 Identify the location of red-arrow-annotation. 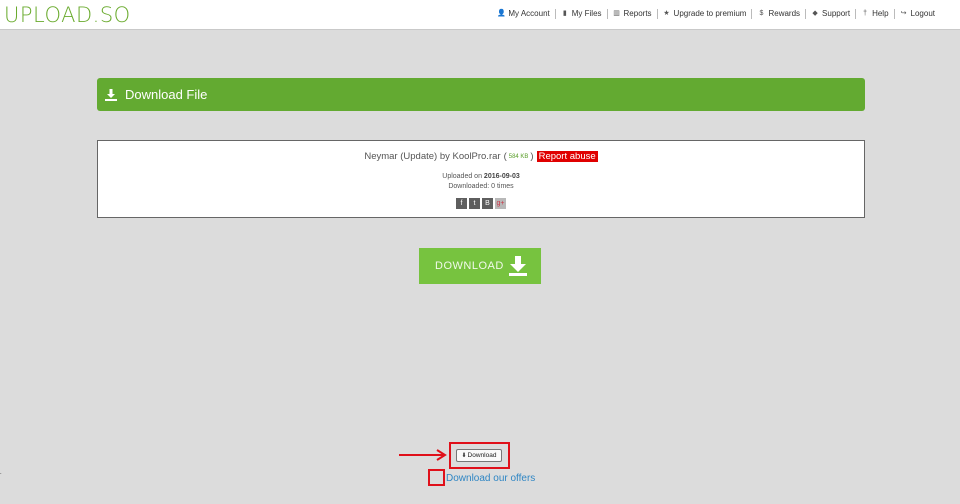
(423, 455).